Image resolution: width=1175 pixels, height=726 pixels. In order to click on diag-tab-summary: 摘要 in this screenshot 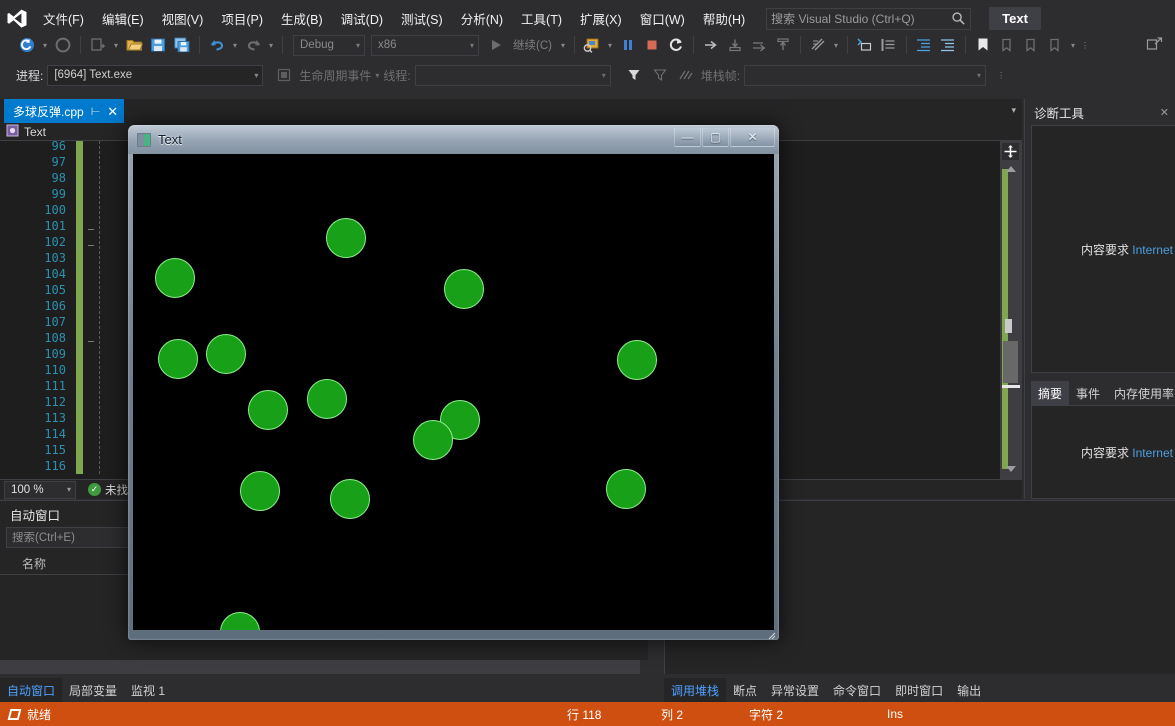, I will do `click(1050, 393)`.